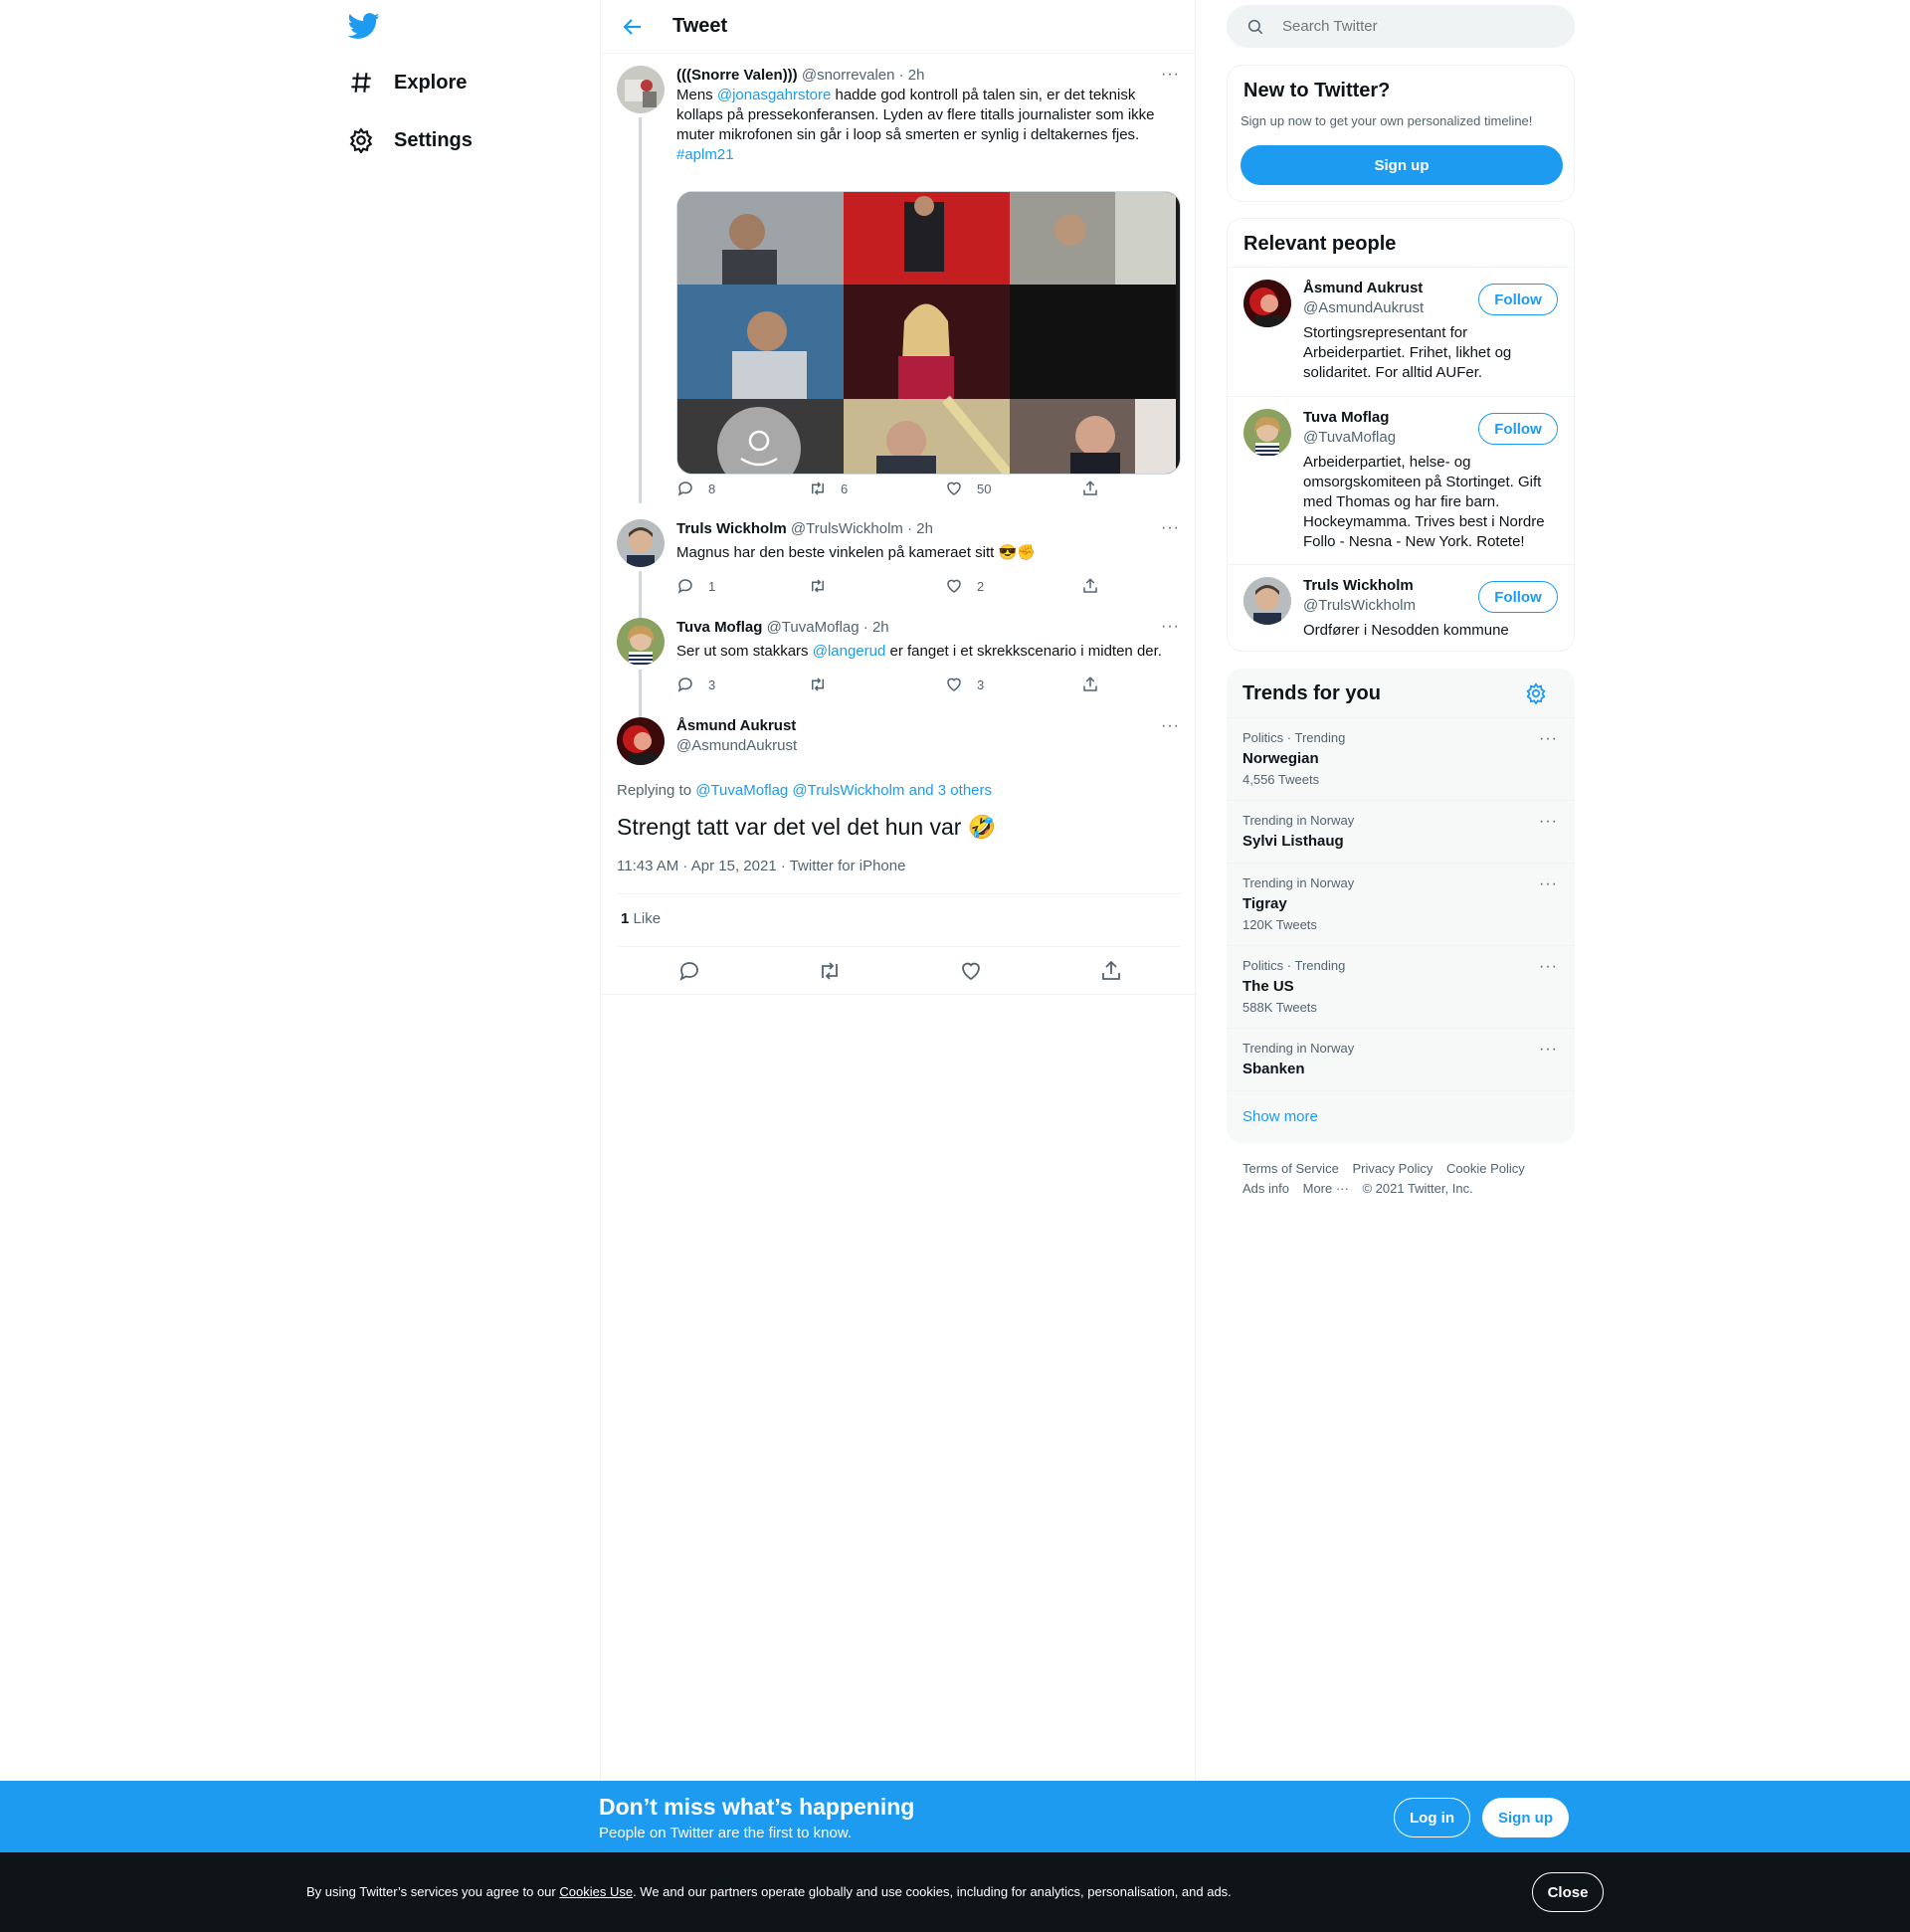 This screenshot has width=1910, height=1932. Describe the element at coordinates (596, 1891) in the screenshot. I see `cookies-use-link: Cookies Use` at that location.